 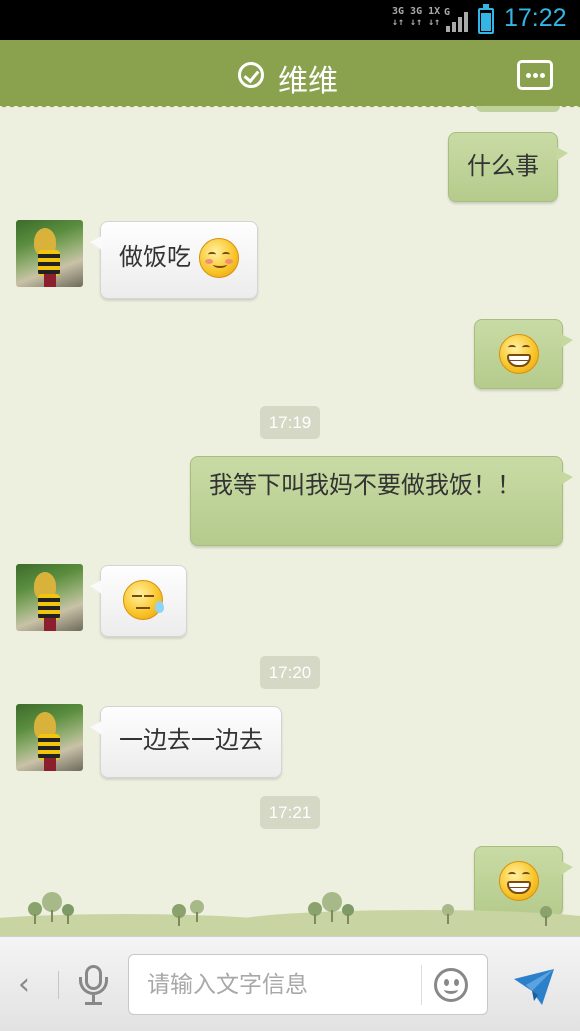 I want to click on chevron-left-icon: ‹, so click(x=29, y=985).